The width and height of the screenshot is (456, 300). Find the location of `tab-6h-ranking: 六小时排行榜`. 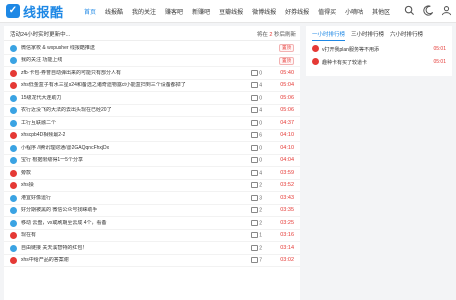

tab-6h-ranking: 六小时排行榜 is located at coordinates (406, 35).